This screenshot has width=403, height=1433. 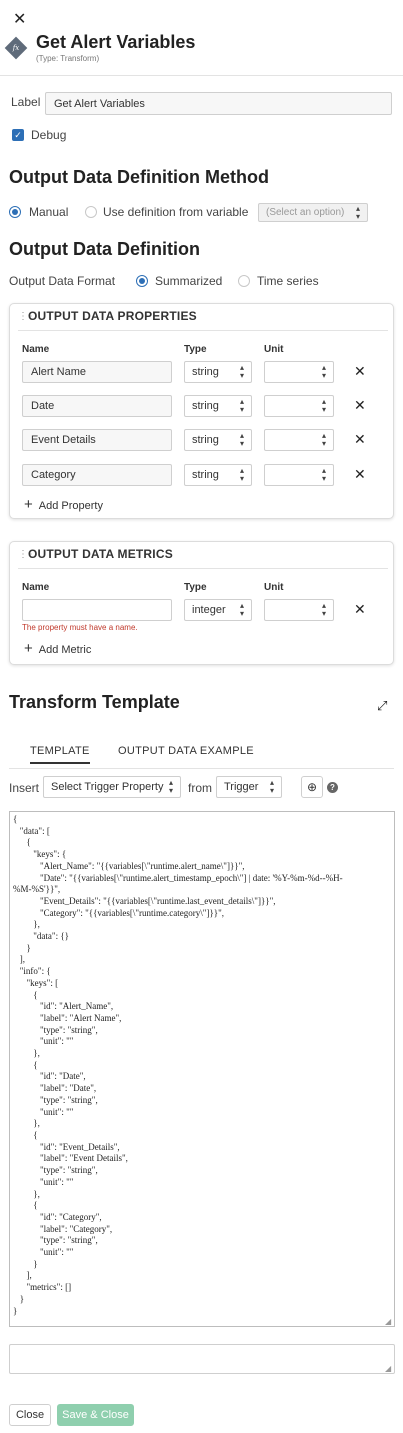 I want to click on tab-output-data-example: OUTPUT DATA EXAMPLE, so click(x=186, y=751).